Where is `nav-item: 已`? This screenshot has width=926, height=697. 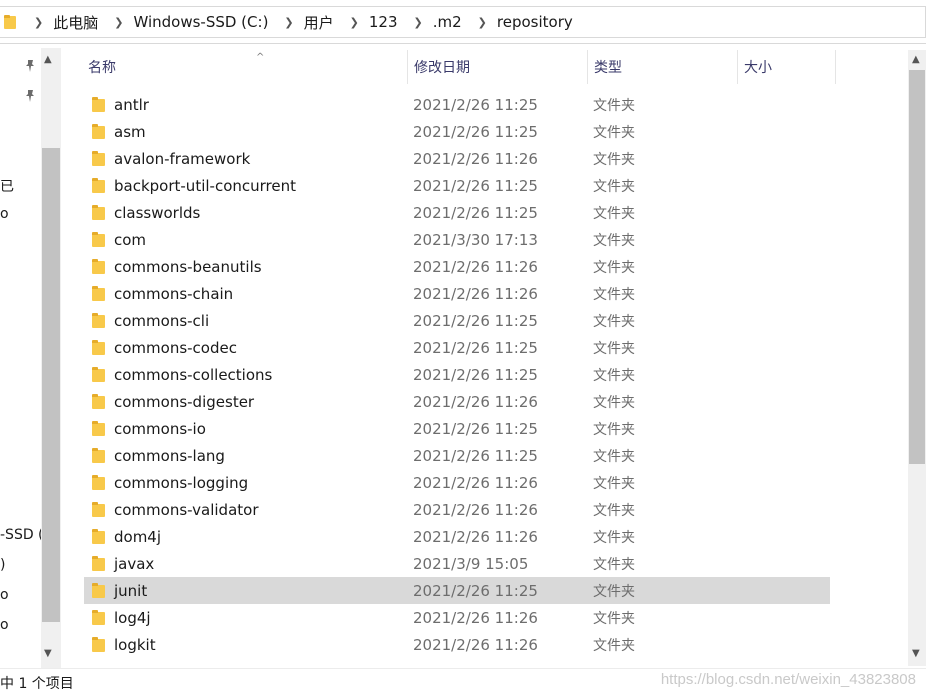 nav-item: 已 is located at coordinates (7, 186).